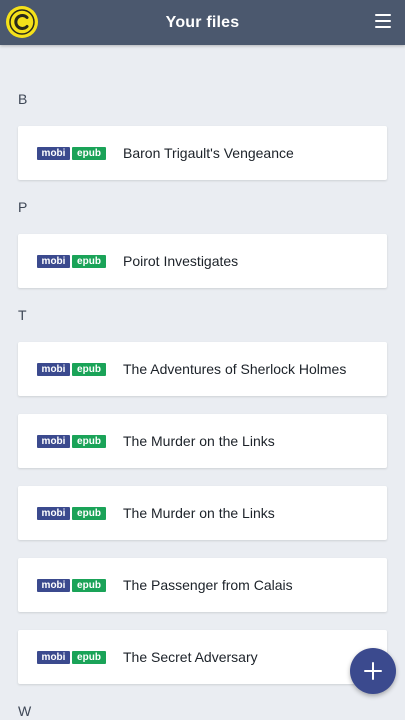 The image size is (405, 720). I want to click on book-item: mobi epub The Passenger from Calais, so click(202, 585).